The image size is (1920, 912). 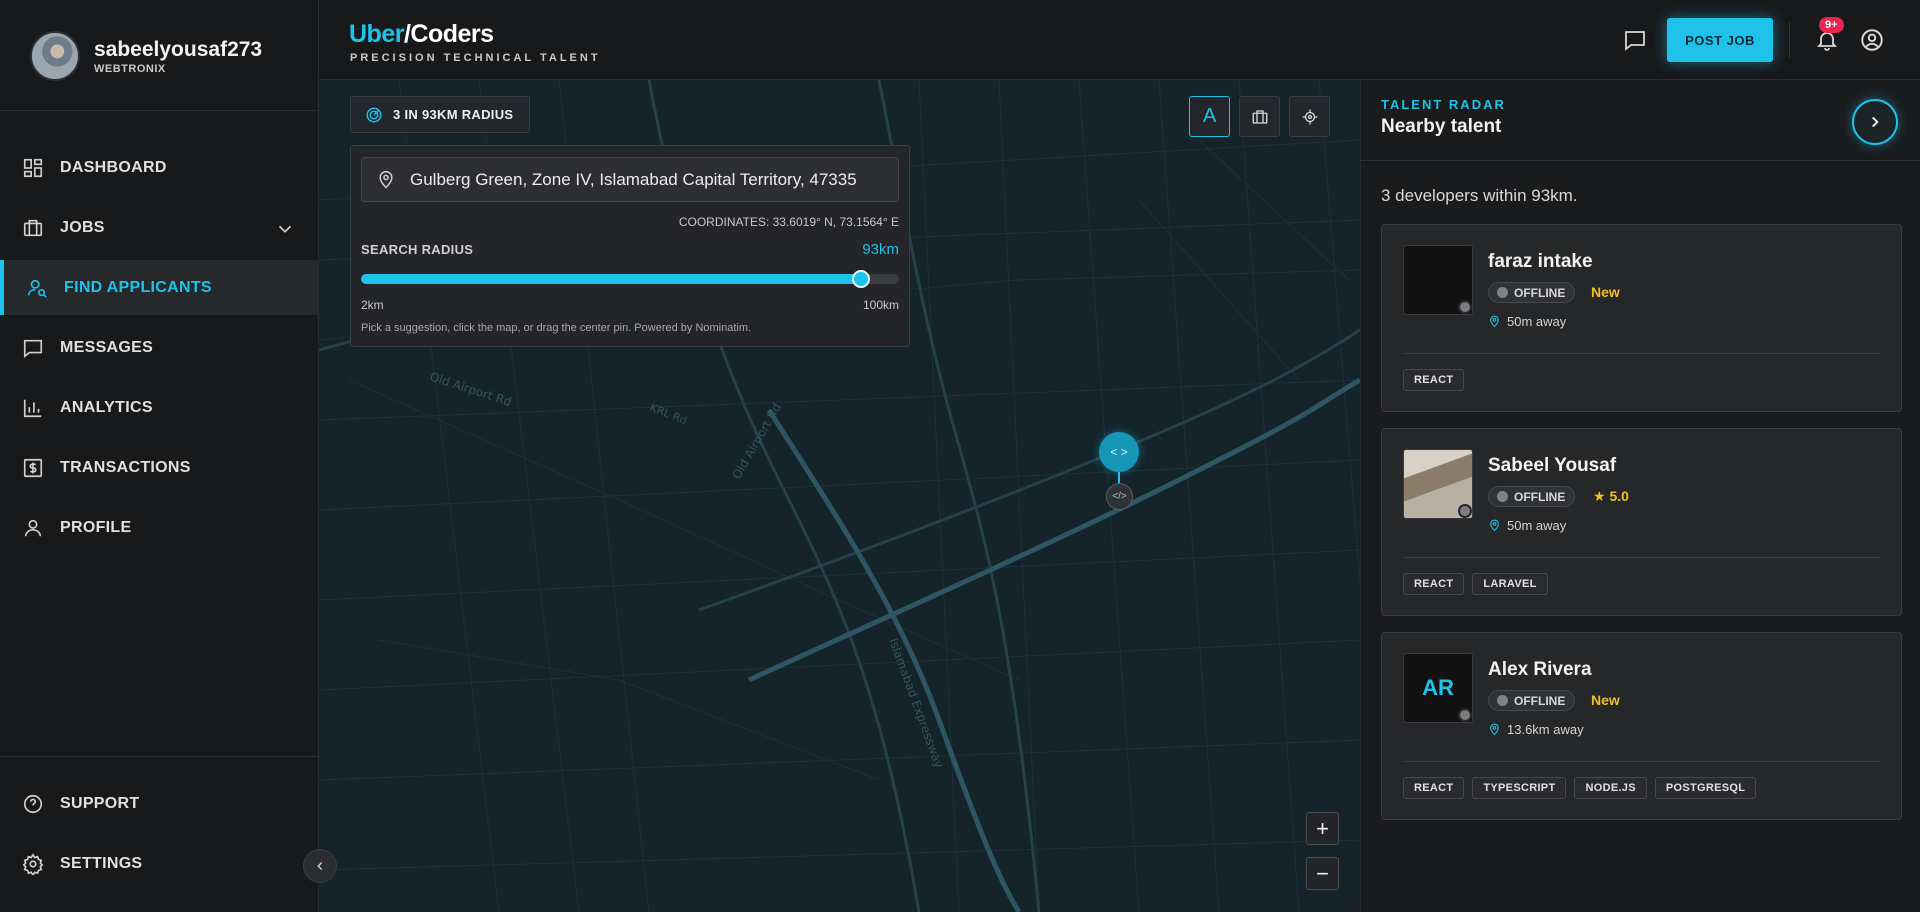 What do you see at coordinates (1789, 40) in the screenshot?
I see `header-separator` at bounding box center [1789, 40].